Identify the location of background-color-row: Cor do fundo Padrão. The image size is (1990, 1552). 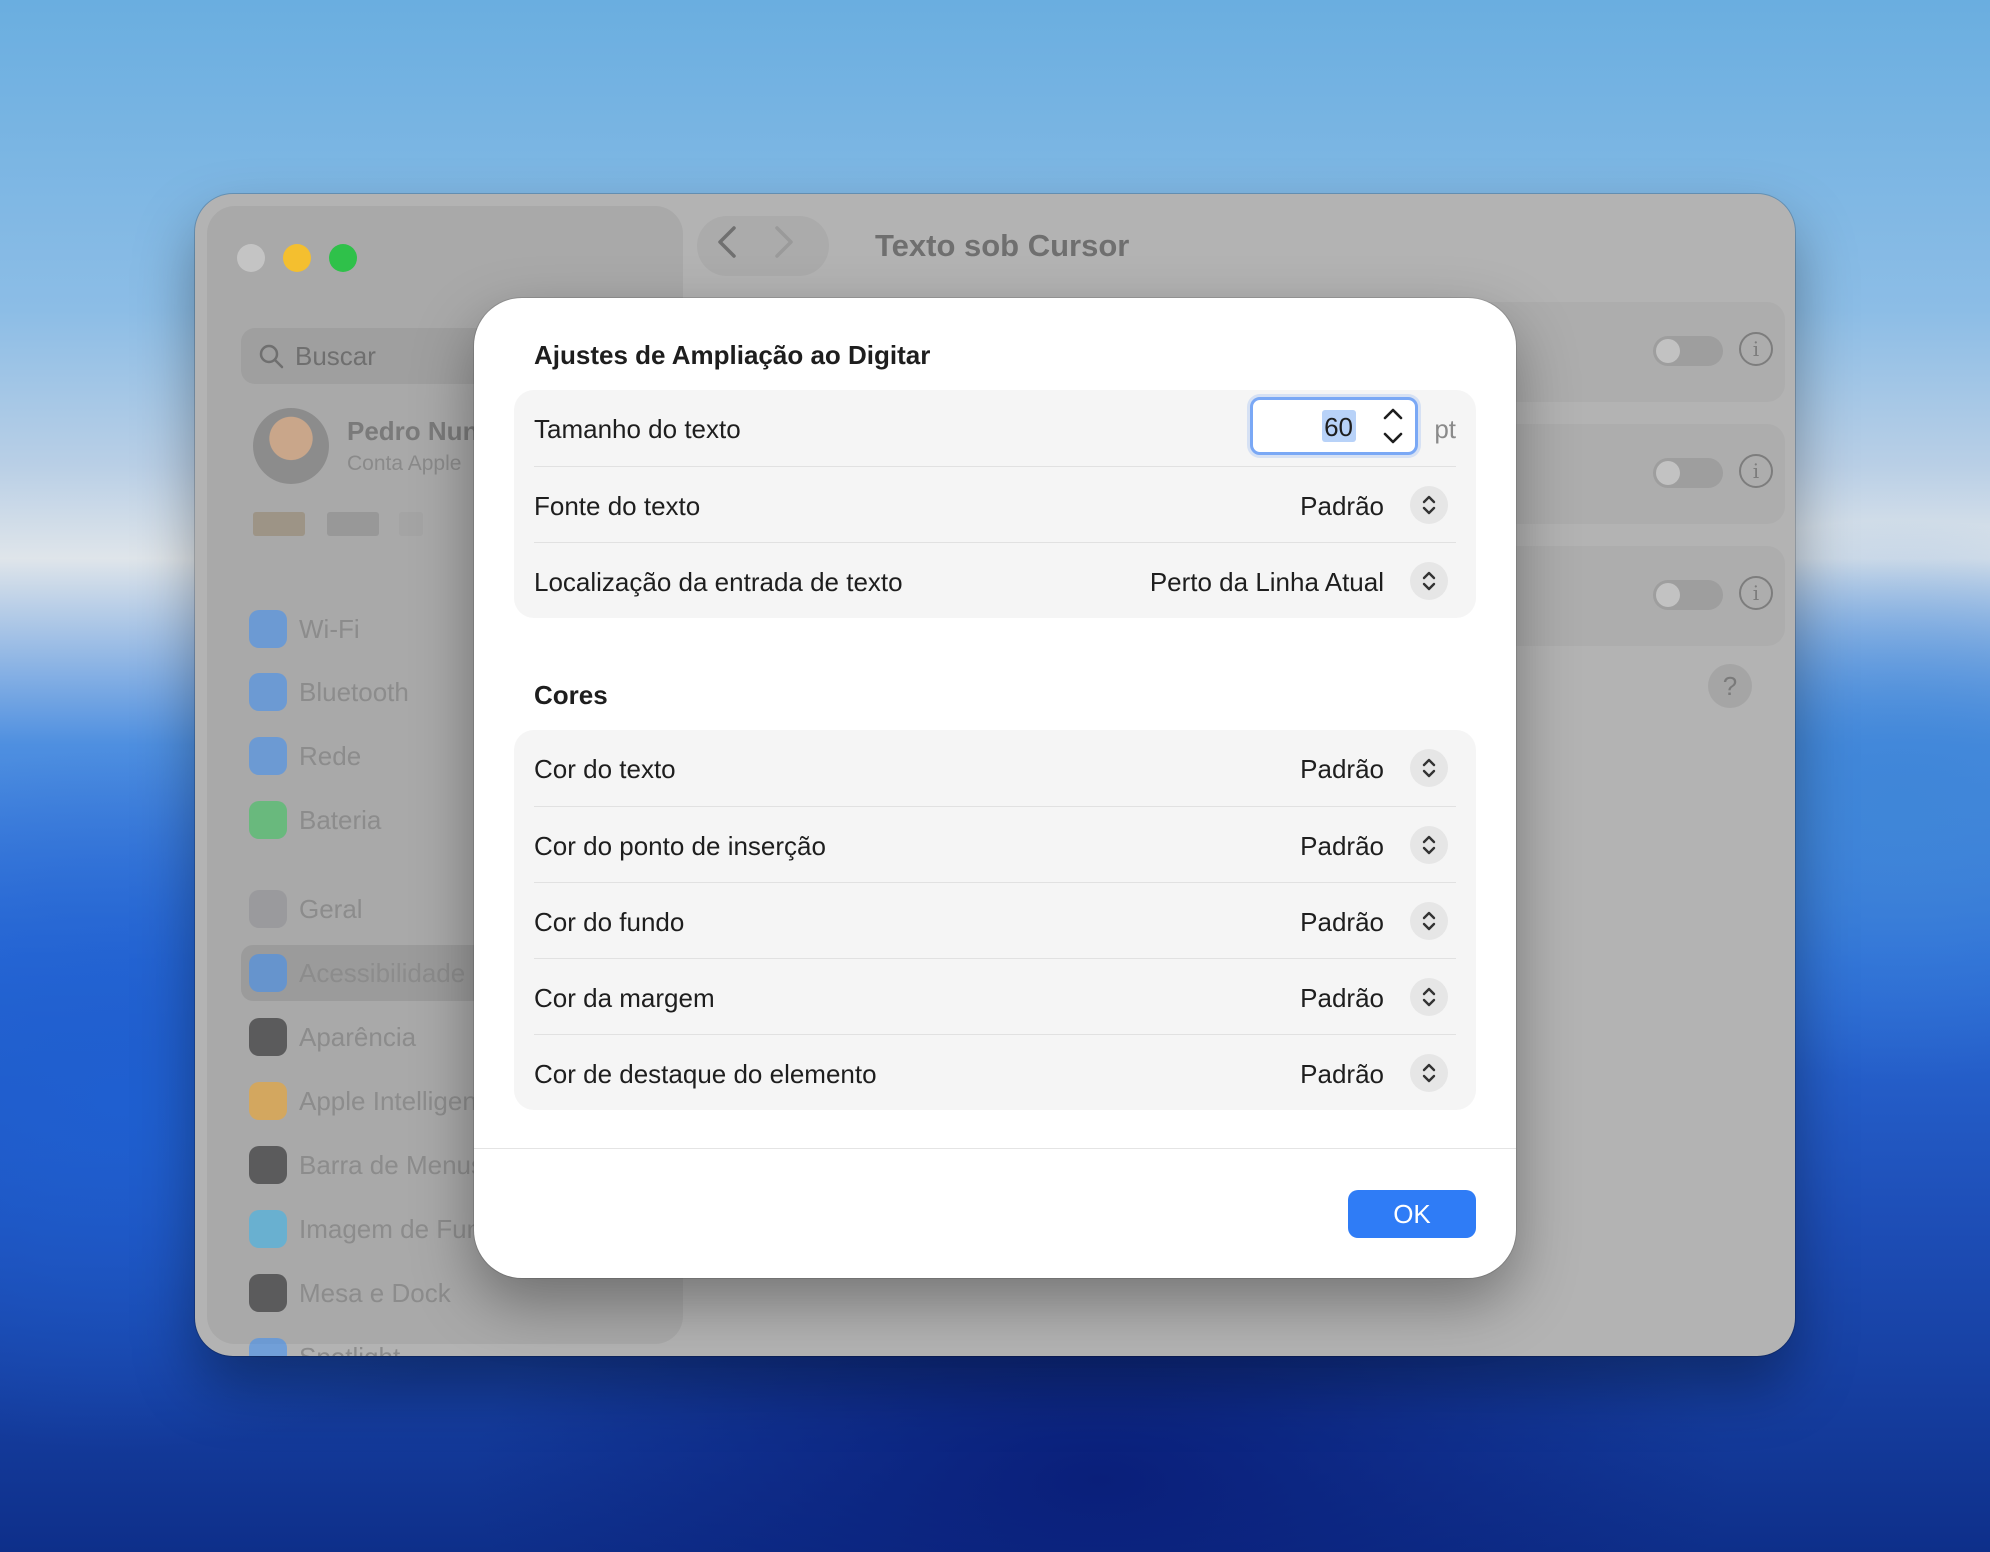
(995, 920).